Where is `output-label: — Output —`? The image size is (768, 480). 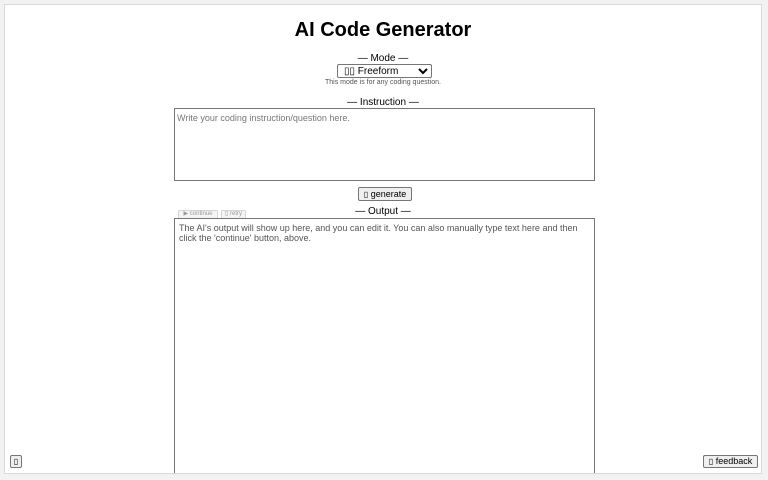 output-label: — Output — is located at coordinates (383, 211).